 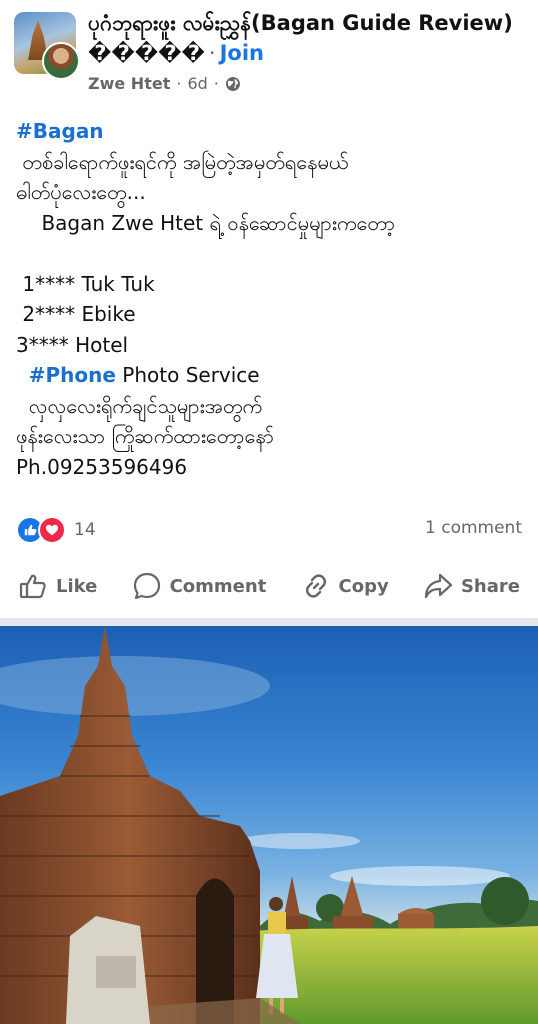 I want to click on reaction-count: 14, so click(x=85, y=530).